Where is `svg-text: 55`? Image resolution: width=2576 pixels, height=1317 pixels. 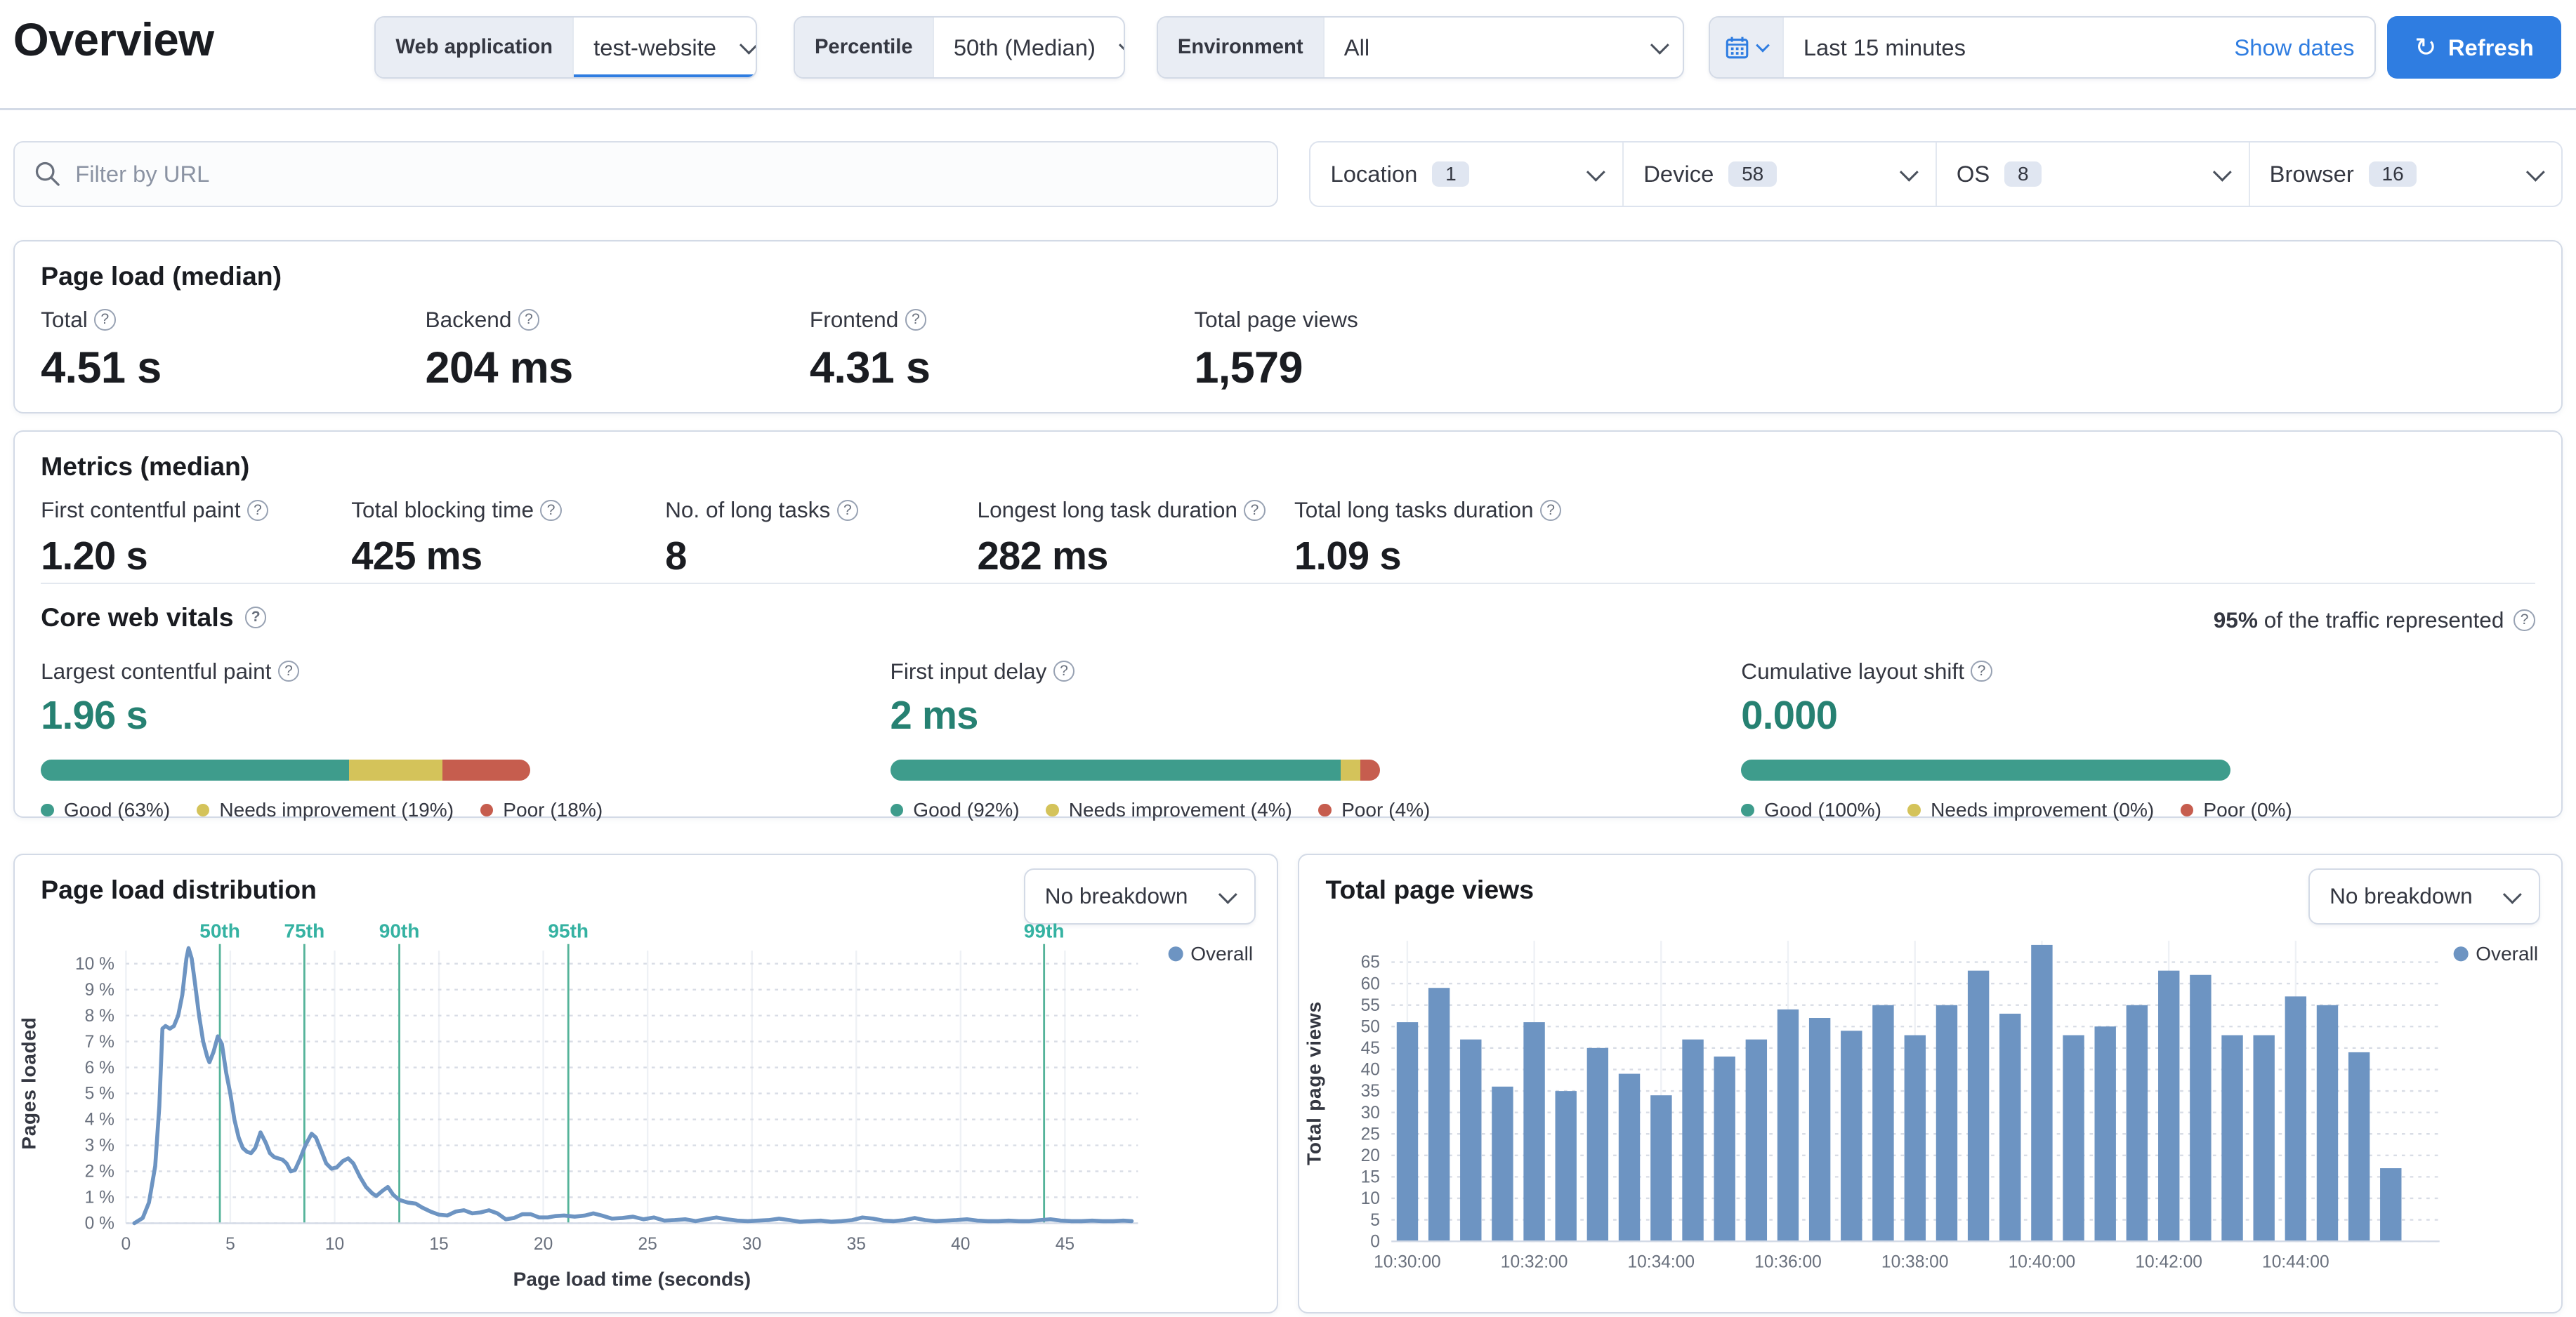
svg-text: 55 is located at coordinates (1369, 1005).